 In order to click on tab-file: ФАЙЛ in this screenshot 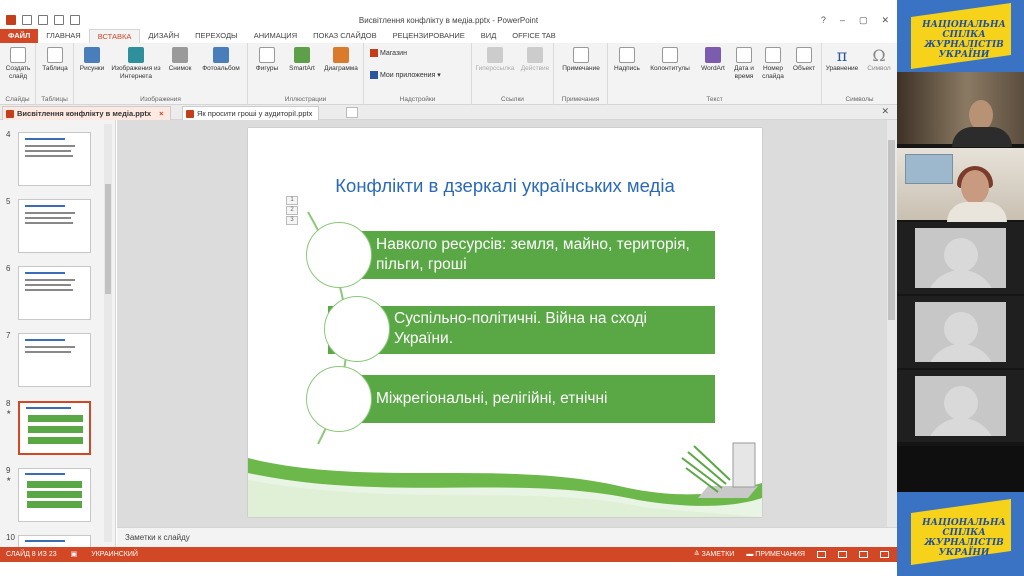, I will do `click(19, 36)`.